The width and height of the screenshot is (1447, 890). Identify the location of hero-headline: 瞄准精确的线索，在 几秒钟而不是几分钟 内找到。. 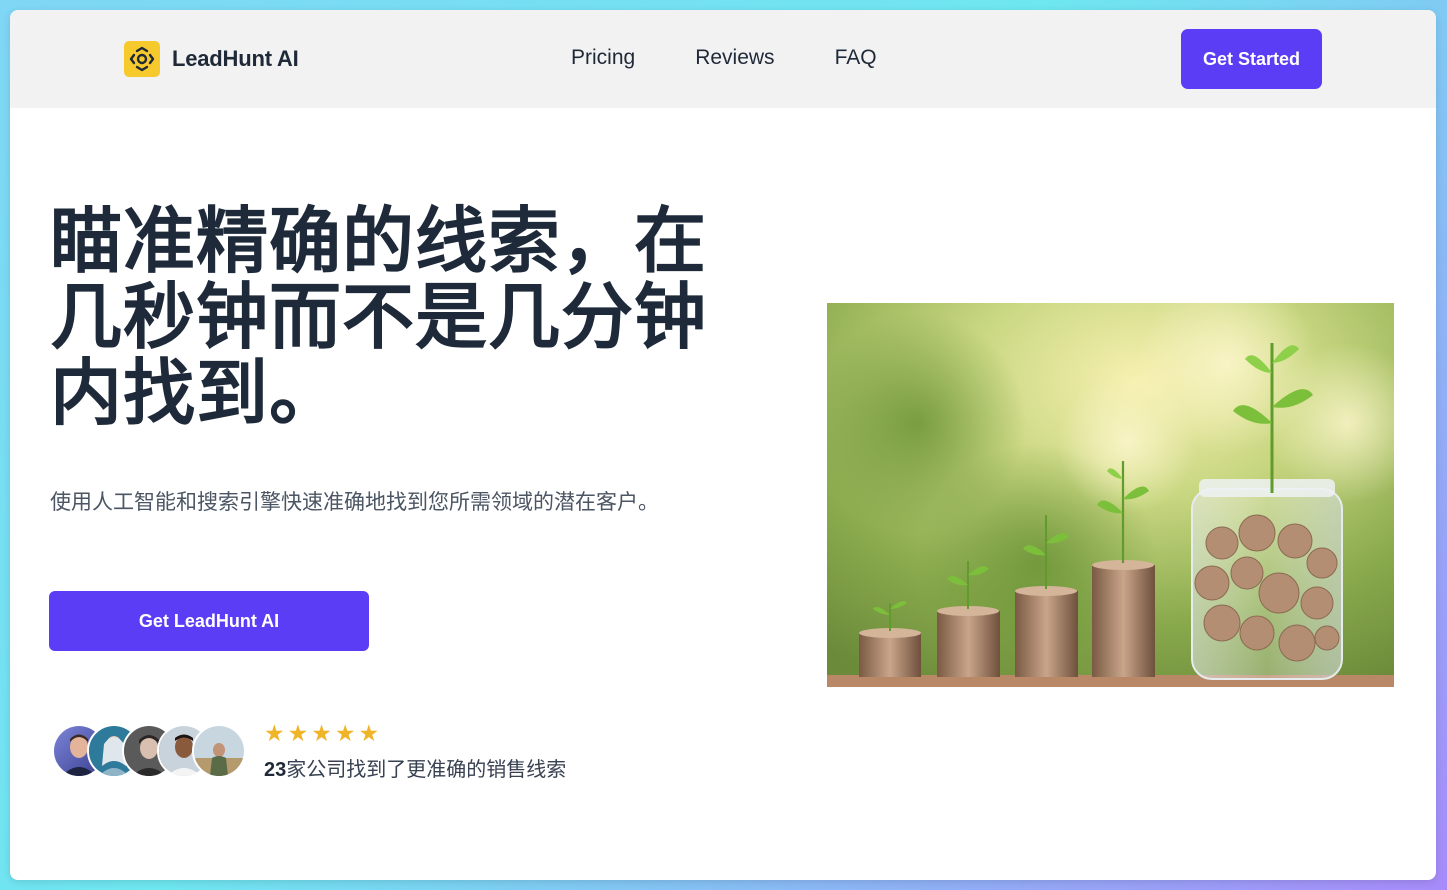
(390, 318).